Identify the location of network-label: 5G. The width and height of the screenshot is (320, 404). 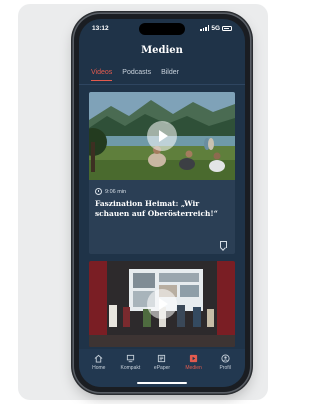
(215, 28).